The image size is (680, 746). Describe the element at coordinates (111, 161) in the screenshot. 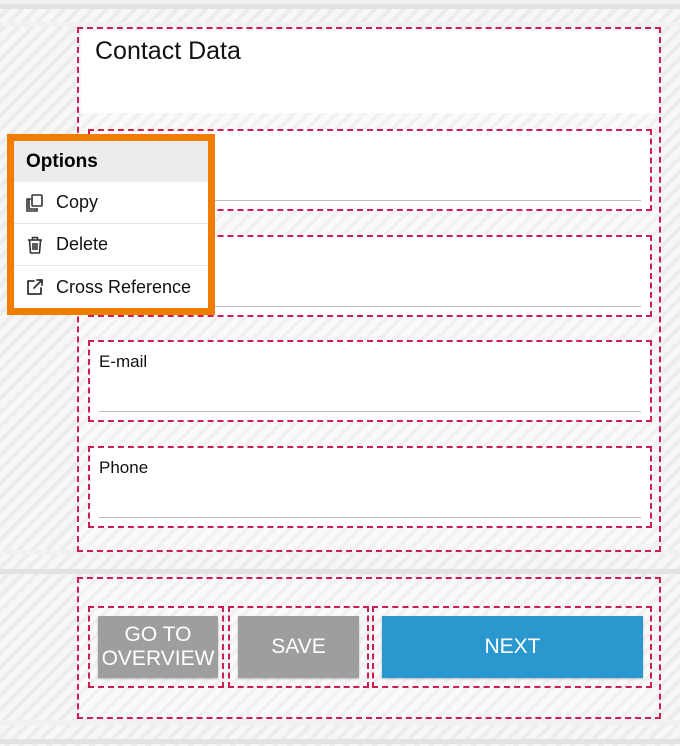

I see `options-popup-title: Options` at that location.